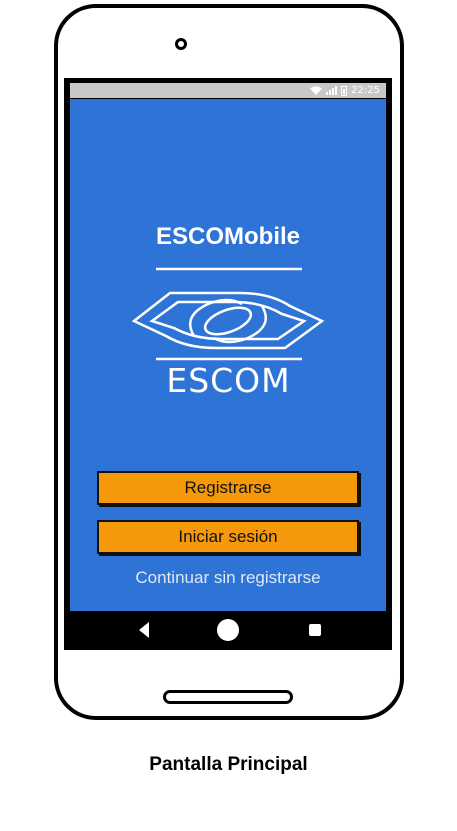 Image resolution: width=457 pixels, height=831 pixels. I want to click on register-button: Registrarse, so click(228, 488).